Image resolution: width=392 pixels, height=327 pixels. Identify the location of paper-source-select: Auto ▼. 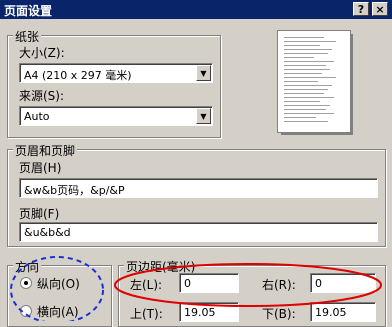
(116, 116).